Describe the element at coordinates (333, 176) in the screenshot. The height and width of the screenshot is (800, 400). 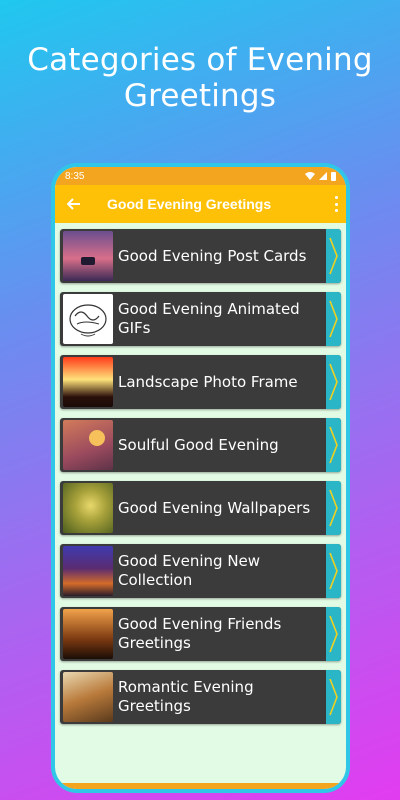
I see `battery-icon` at that location.